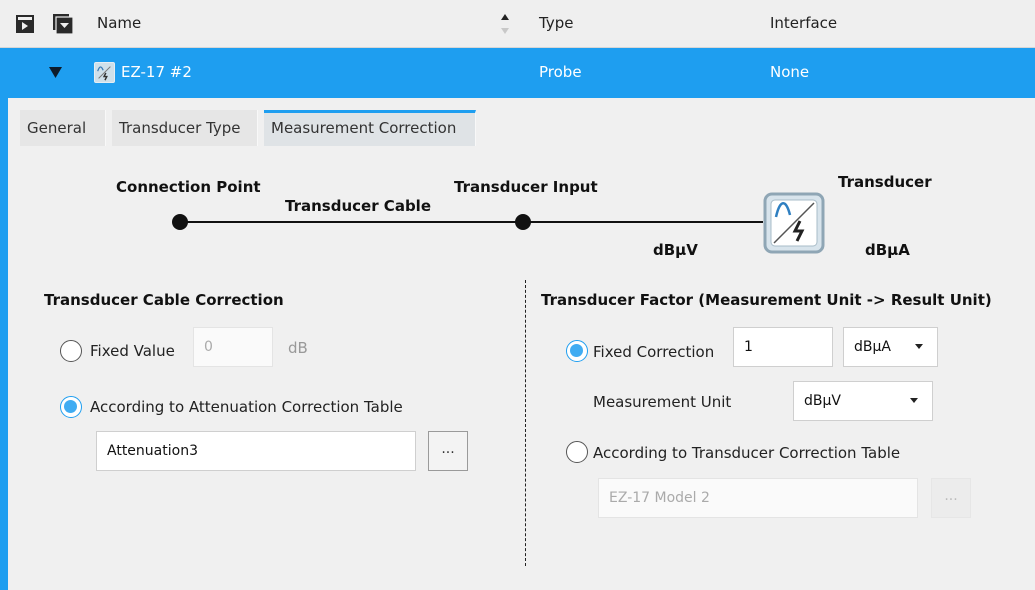  I want to click on transducer-label: Transducer, so click(885, 182).